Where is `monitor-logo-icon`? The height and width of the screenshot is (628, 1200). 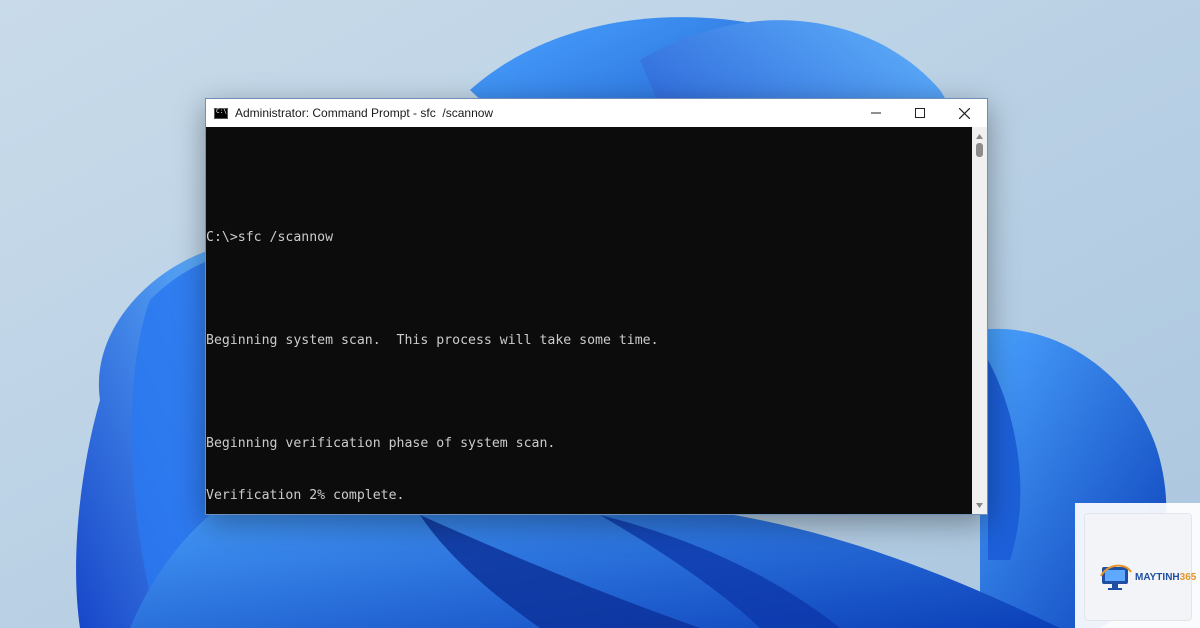 monitor-logo-icon is located at coordinates (1116, 577).